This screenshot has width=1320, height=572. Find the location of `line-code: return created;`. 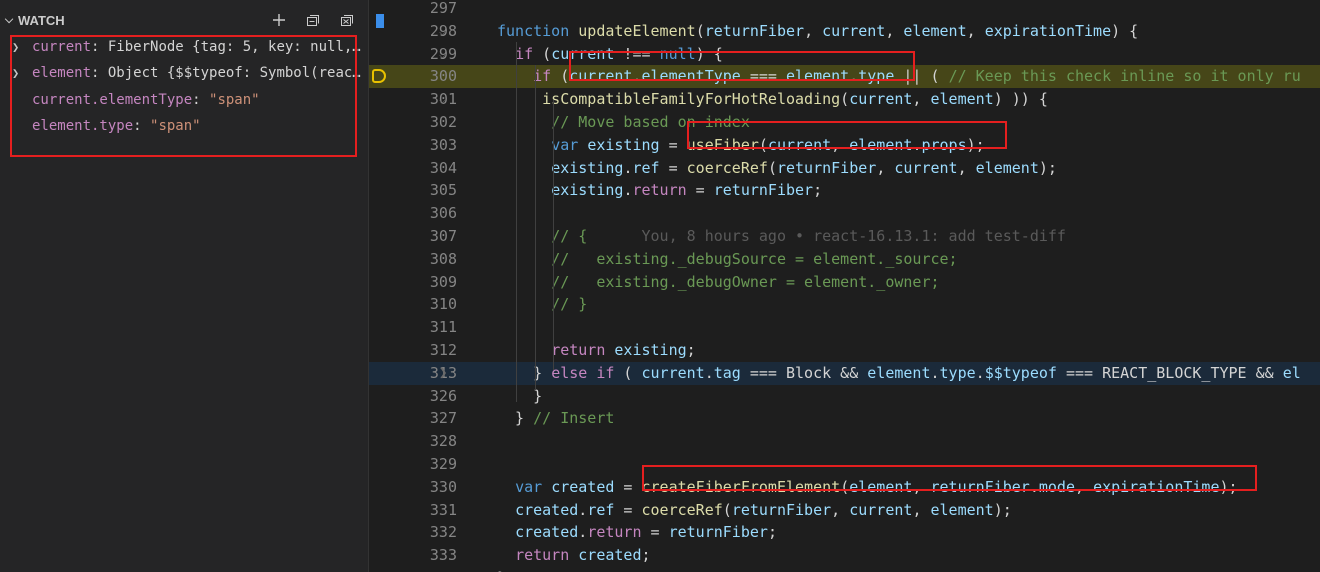

line-code: return created; is located at coordinates (583, 555).